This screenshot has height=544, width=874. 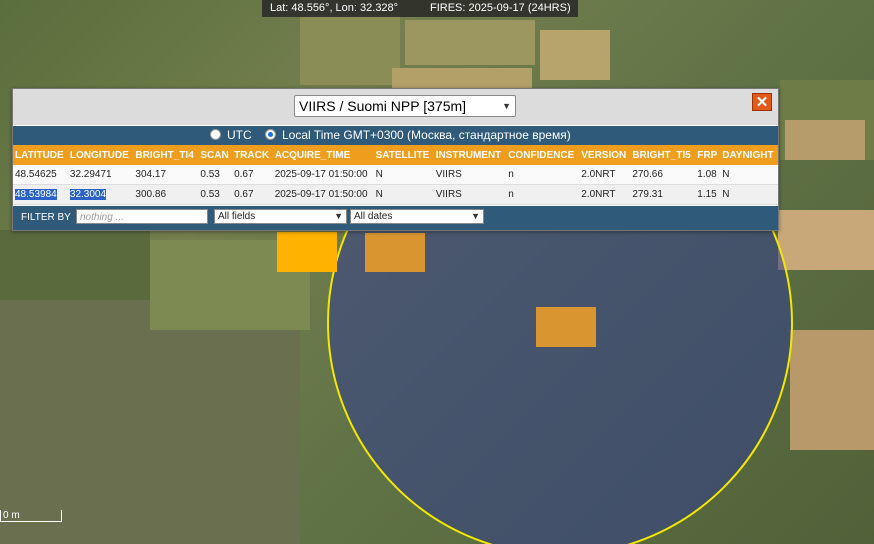 I want to click on table-cell: 48.54625, so click(x=40, y=175).